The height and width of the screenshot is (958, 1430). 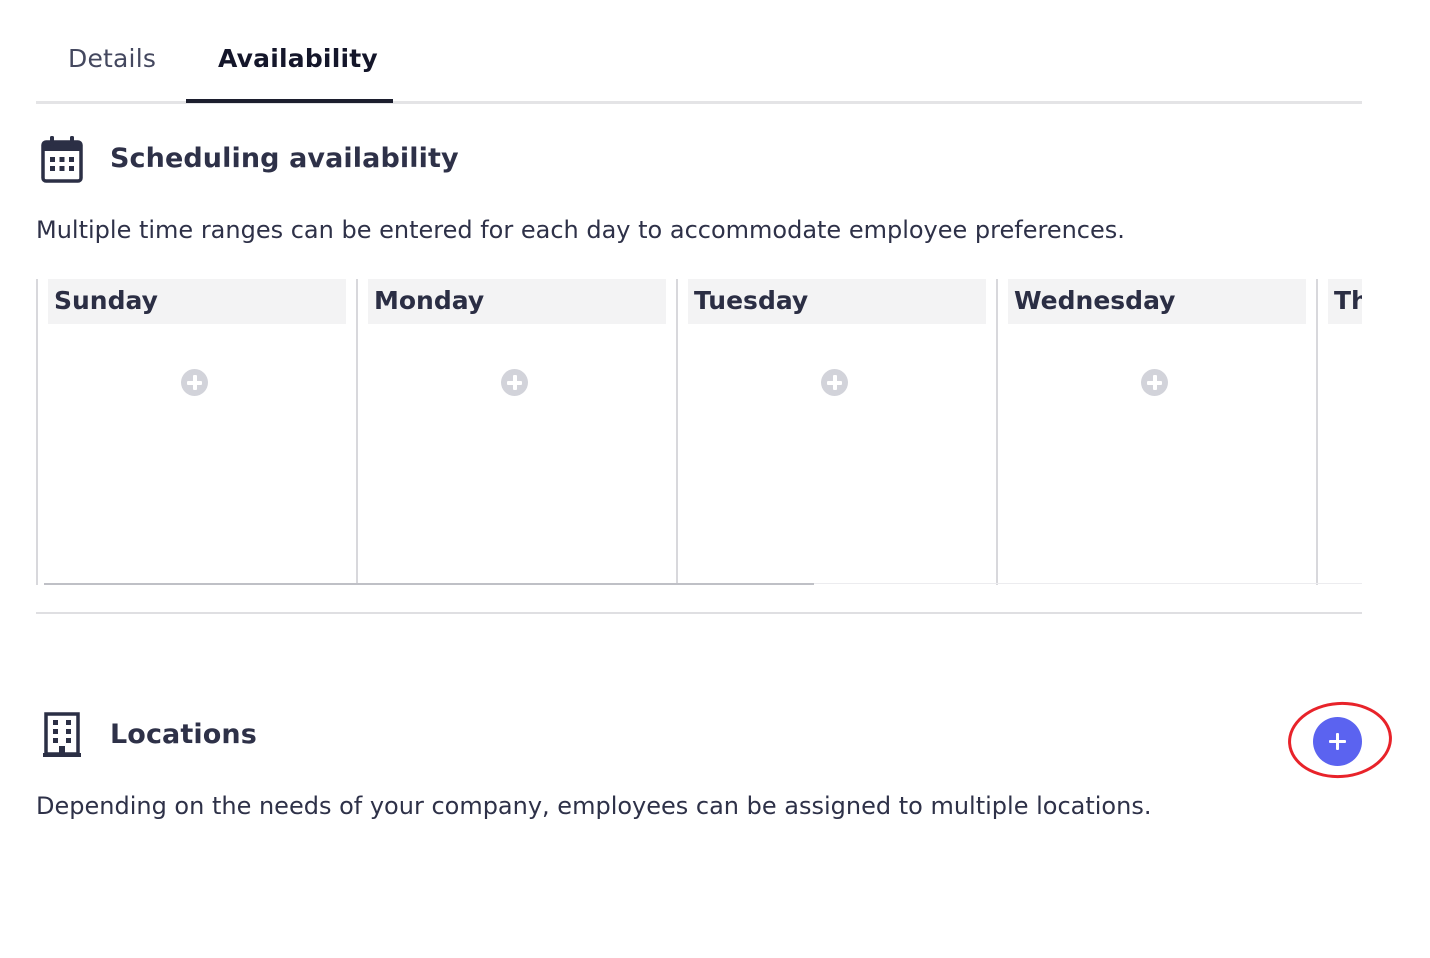 What do you see at coordinates (112, 58) in the screenshot?
I see `tab-details: Details` at bounding box center [112, 58].